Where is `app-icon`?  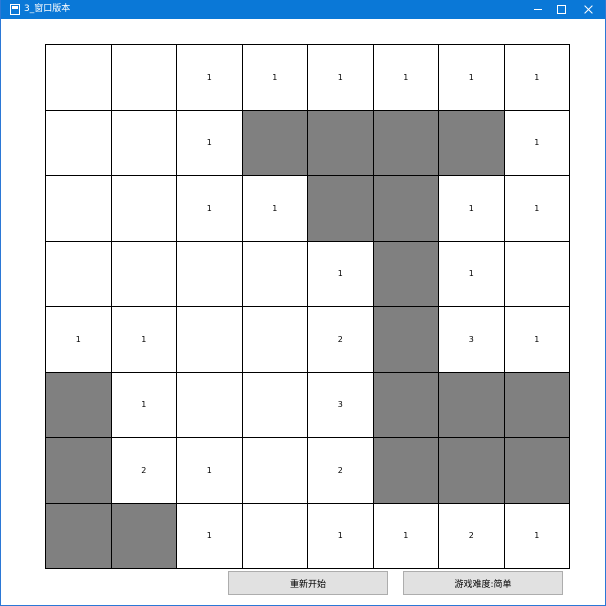
app-icon is located at coordinates (15, 9).